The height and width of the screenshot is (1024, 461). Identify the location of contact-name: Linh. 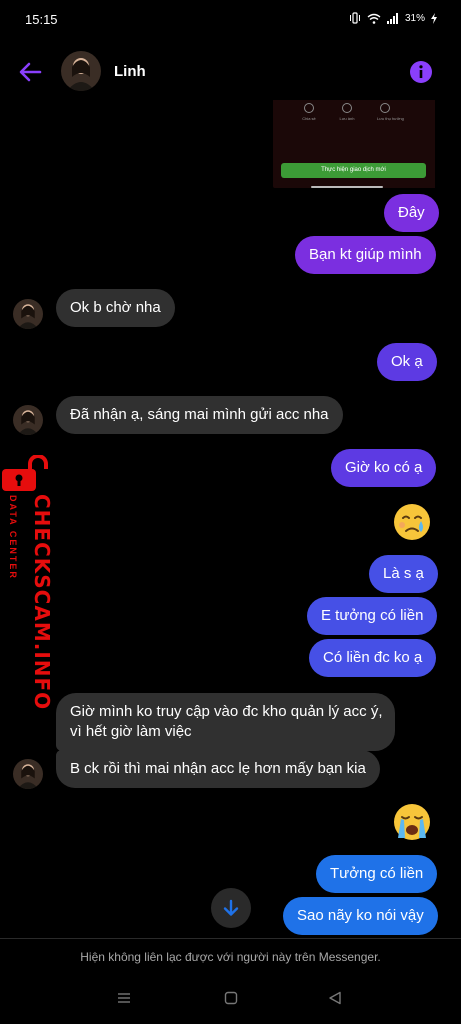
(130, 71).